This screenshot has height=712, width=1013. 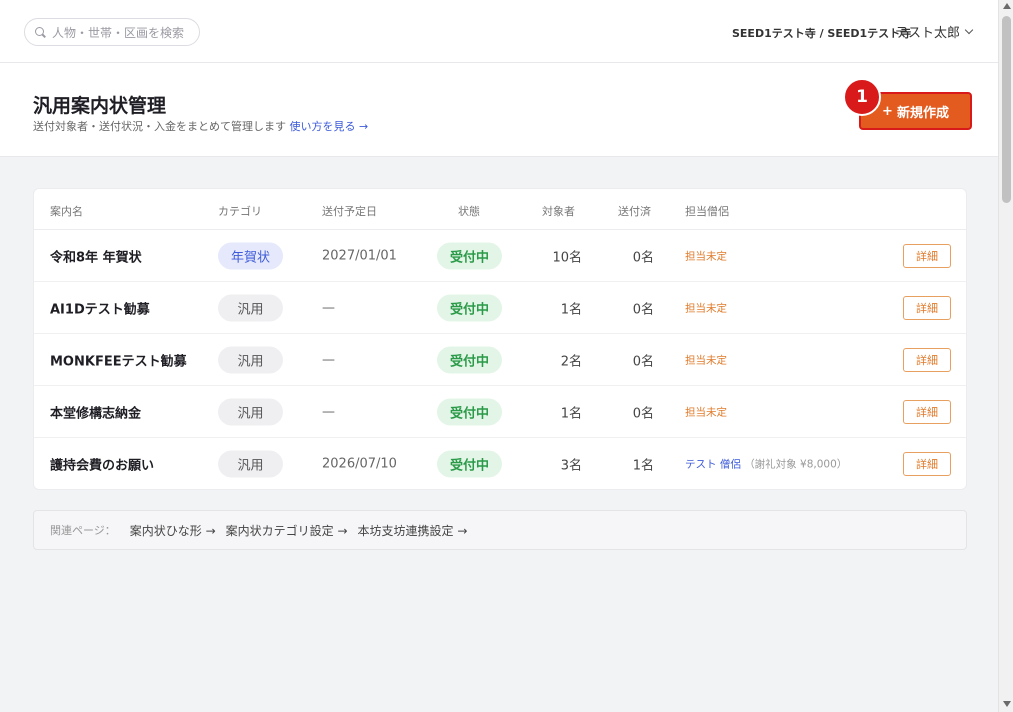 I want to click on table-header: 案内名 カテゴリ 送付予定日 状態 対象者 送付済 担当僧侶, so click(x=500, y=209).